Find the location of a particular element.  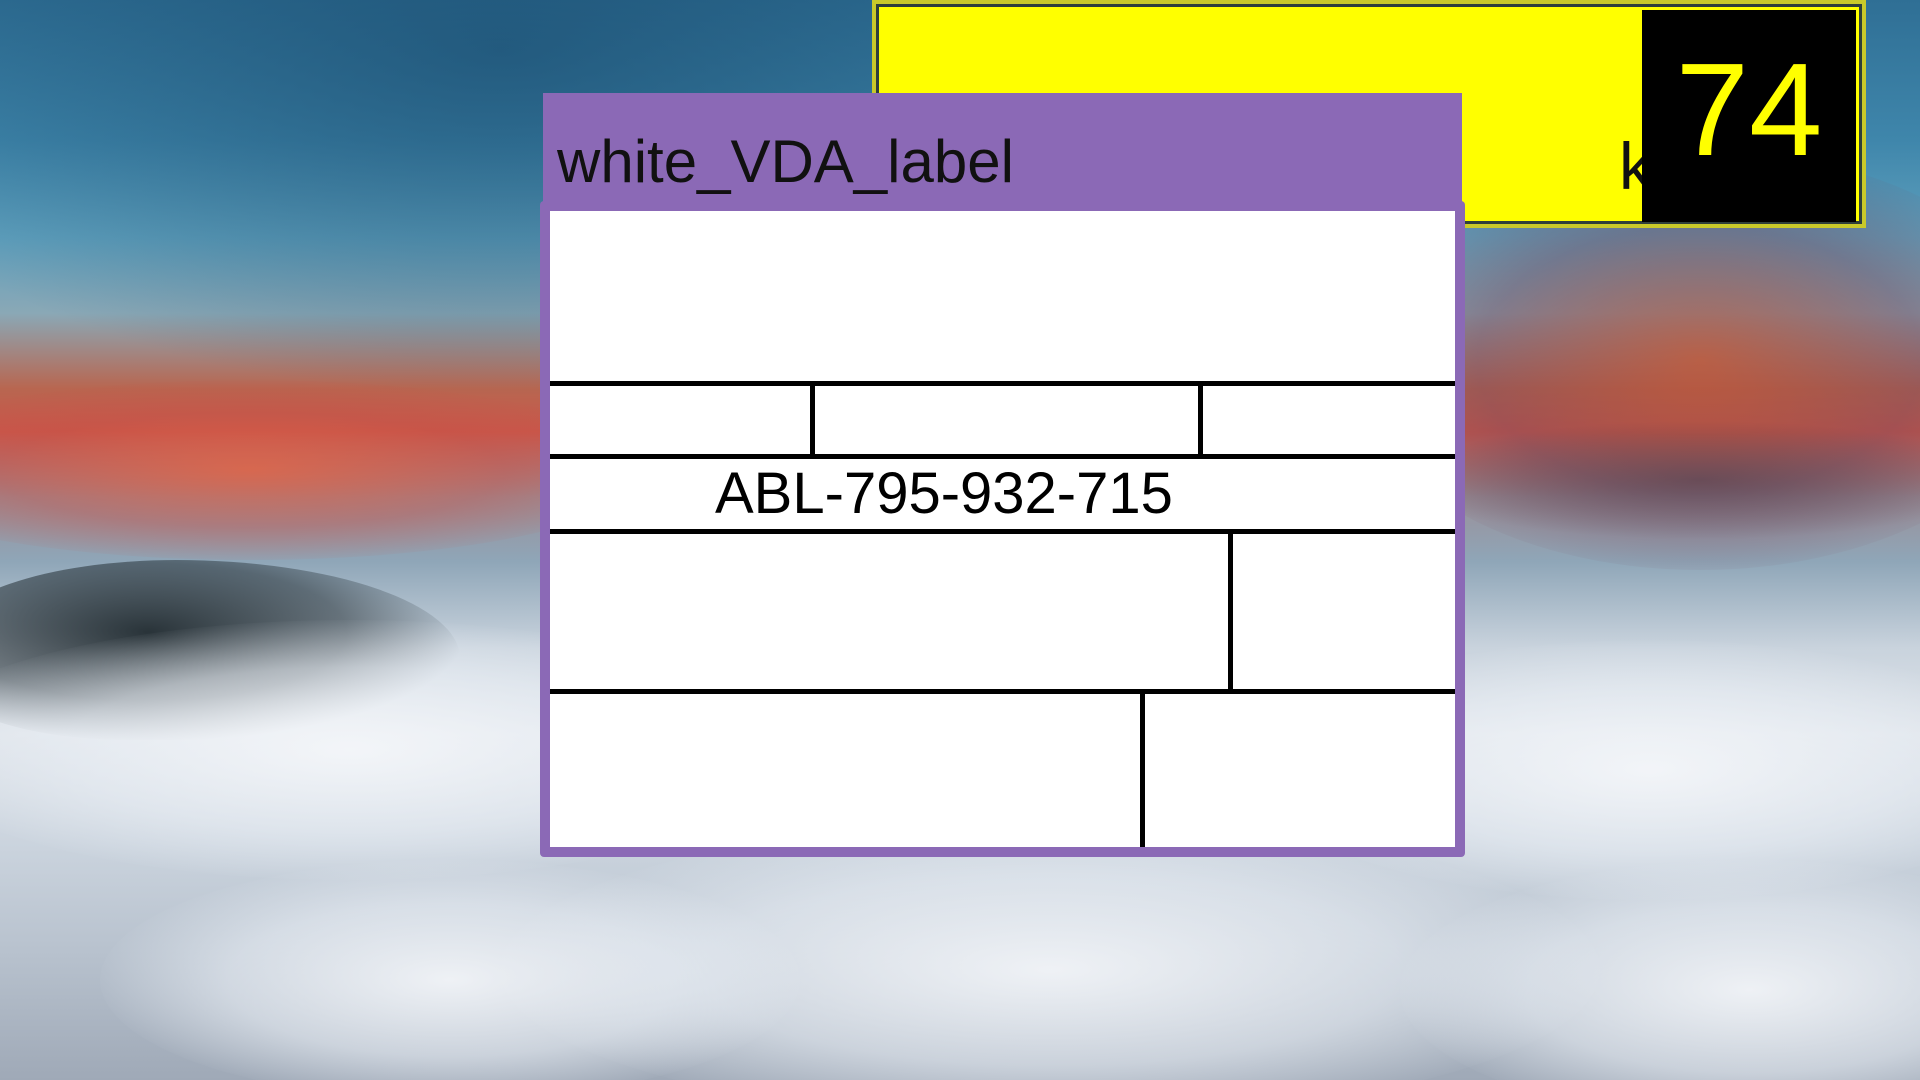

label-code: ABL-795-932-715 is located at coordinates (944, 493).